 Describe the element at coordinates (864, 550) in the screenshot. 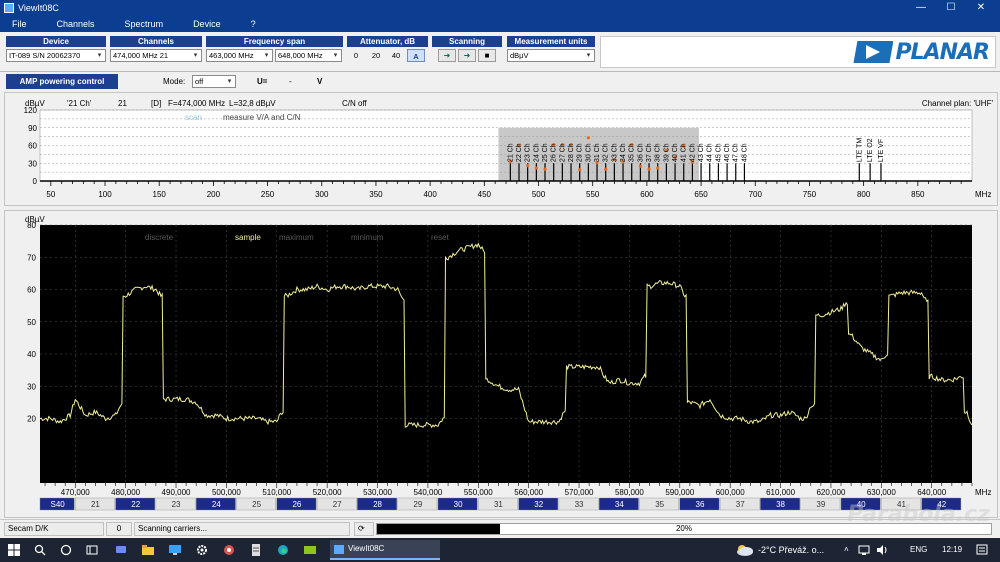

I see `network-icon` at that location.